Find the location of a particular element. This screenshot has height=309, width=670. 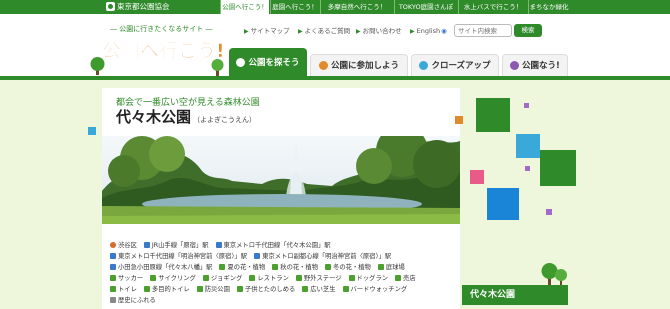

feature-cell: バードウォッチング is located at coordinates (374, 289).